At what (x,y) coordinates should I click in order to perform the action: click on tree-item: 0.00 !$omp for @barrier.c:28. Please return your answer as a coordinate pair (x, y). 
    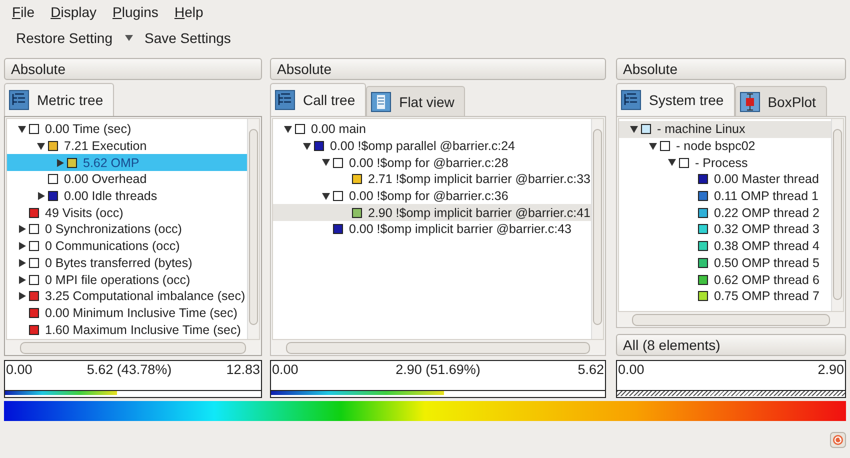
    Looking at the image, I should click on (428, 163).